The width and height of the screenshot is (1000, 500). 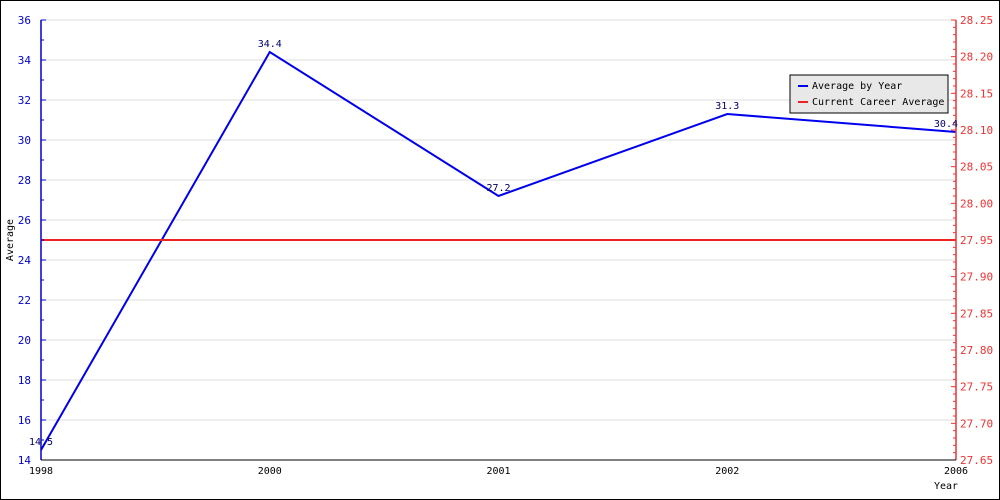 What do you see at coordinates (24, 300) in the screenshot?
I see `left-tick-label: 22` at bounding box center [24, 300].